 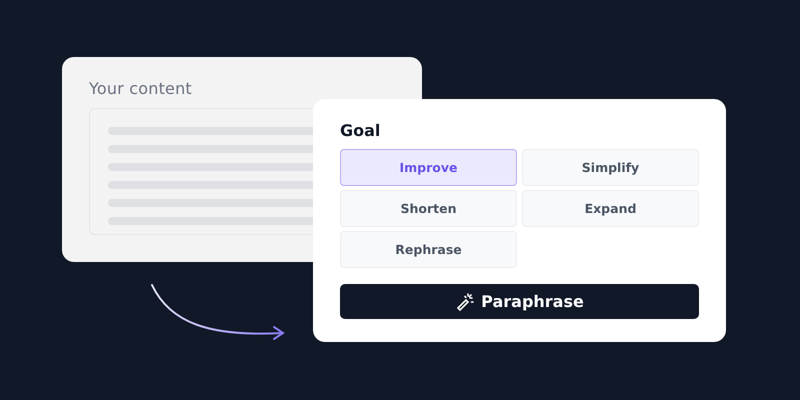 I want to click on panel-title: Goal, so click(x=361, y=131).